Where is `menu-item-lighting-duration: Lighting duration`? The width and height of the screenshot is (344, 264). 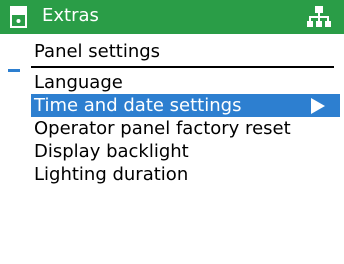
menu-item-lighting-duration: Lighting duration is located at coordinates (172, 174).